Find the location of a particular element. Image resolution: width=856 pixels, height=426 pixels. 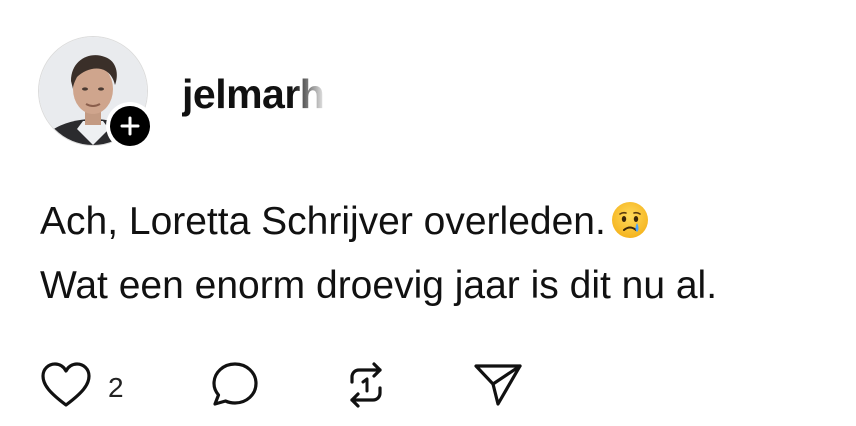

post-text-line: Ach, Loretta Schrijver overleden. is located at coordinates (378, 225).